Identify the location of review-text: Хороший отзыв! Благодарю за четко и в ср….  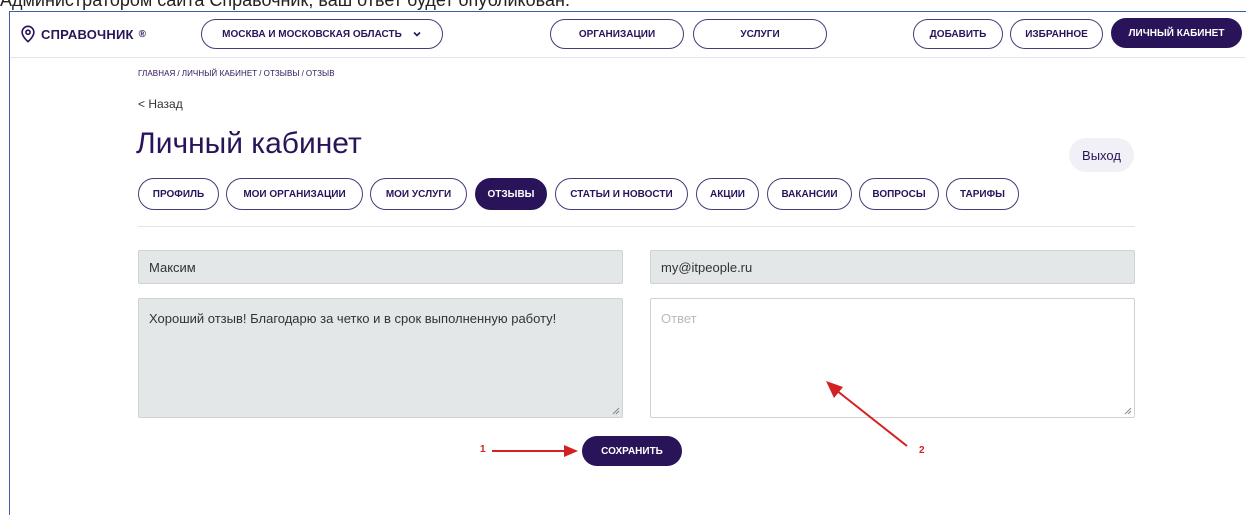
(353, 318).